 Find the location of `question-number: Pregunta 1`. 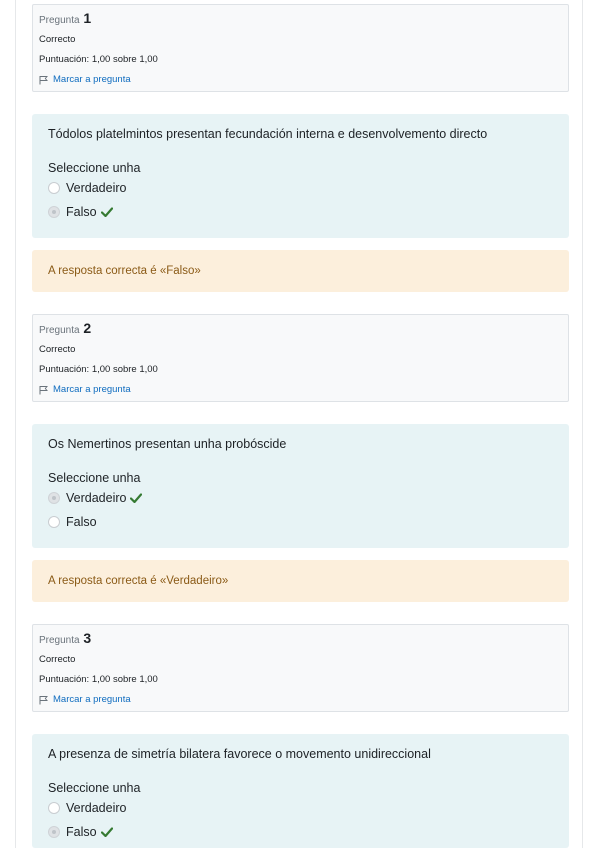

question-number: Pregunta 1 is located at coordinates (303, 19).